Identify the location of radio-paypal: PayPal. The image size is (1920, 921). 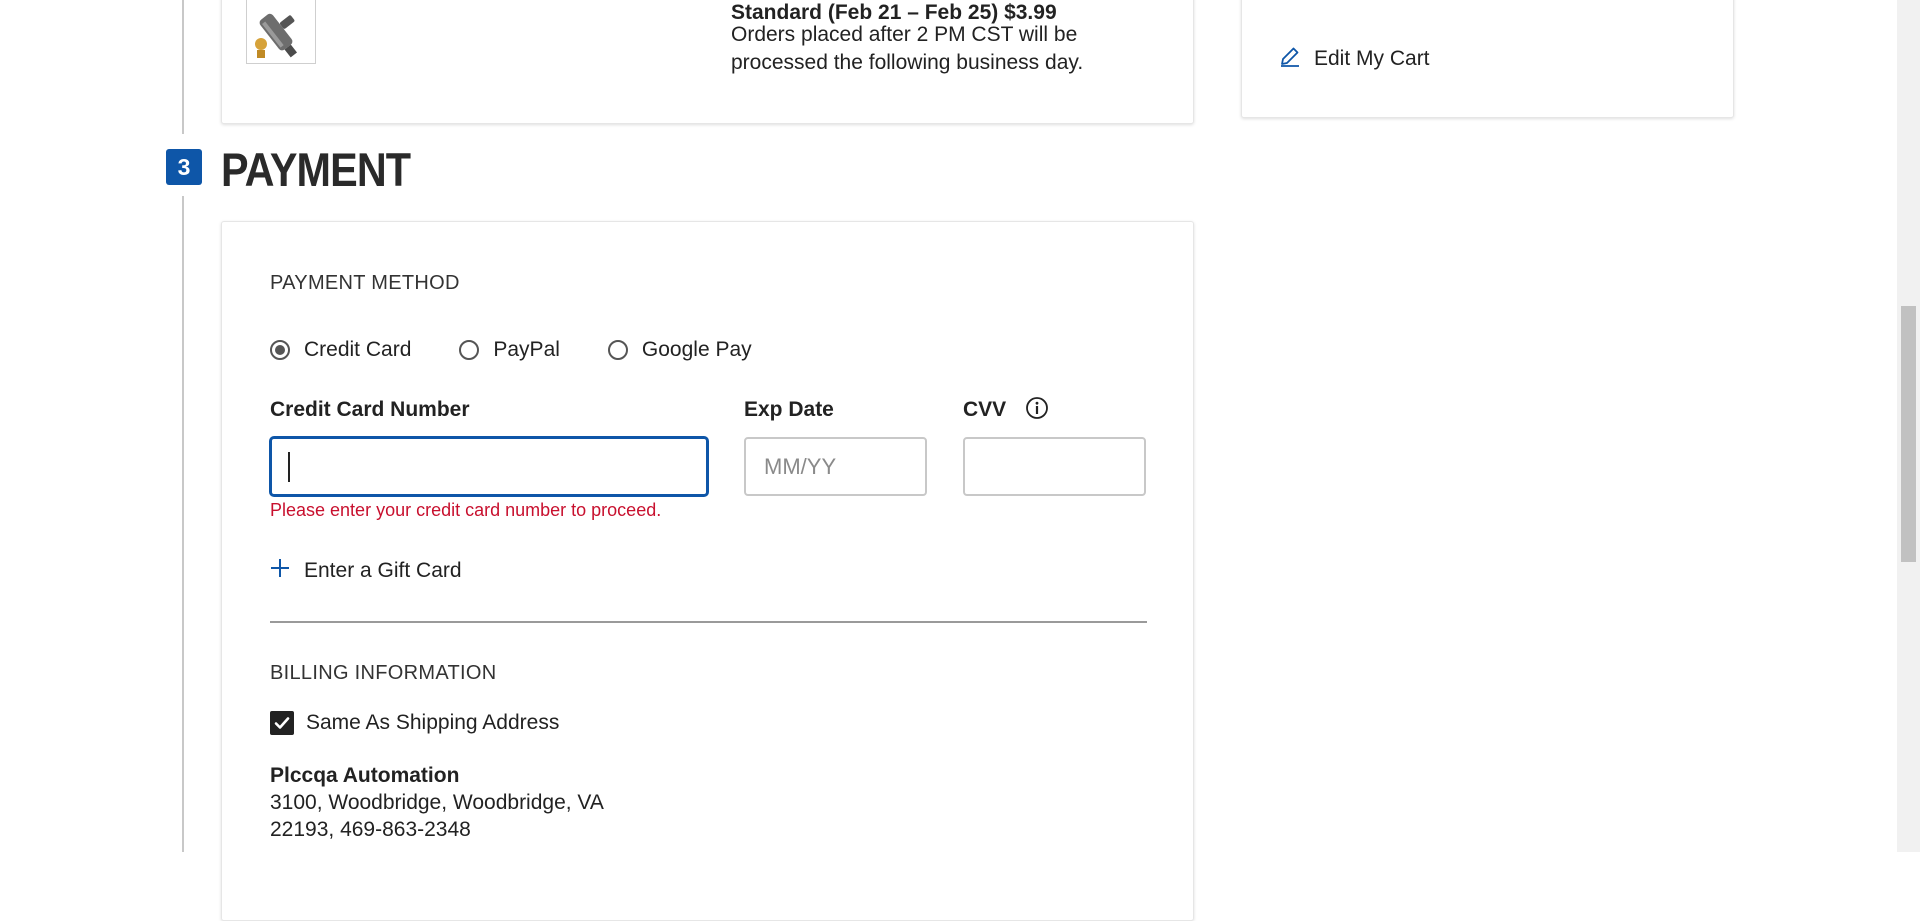
(509, 350).